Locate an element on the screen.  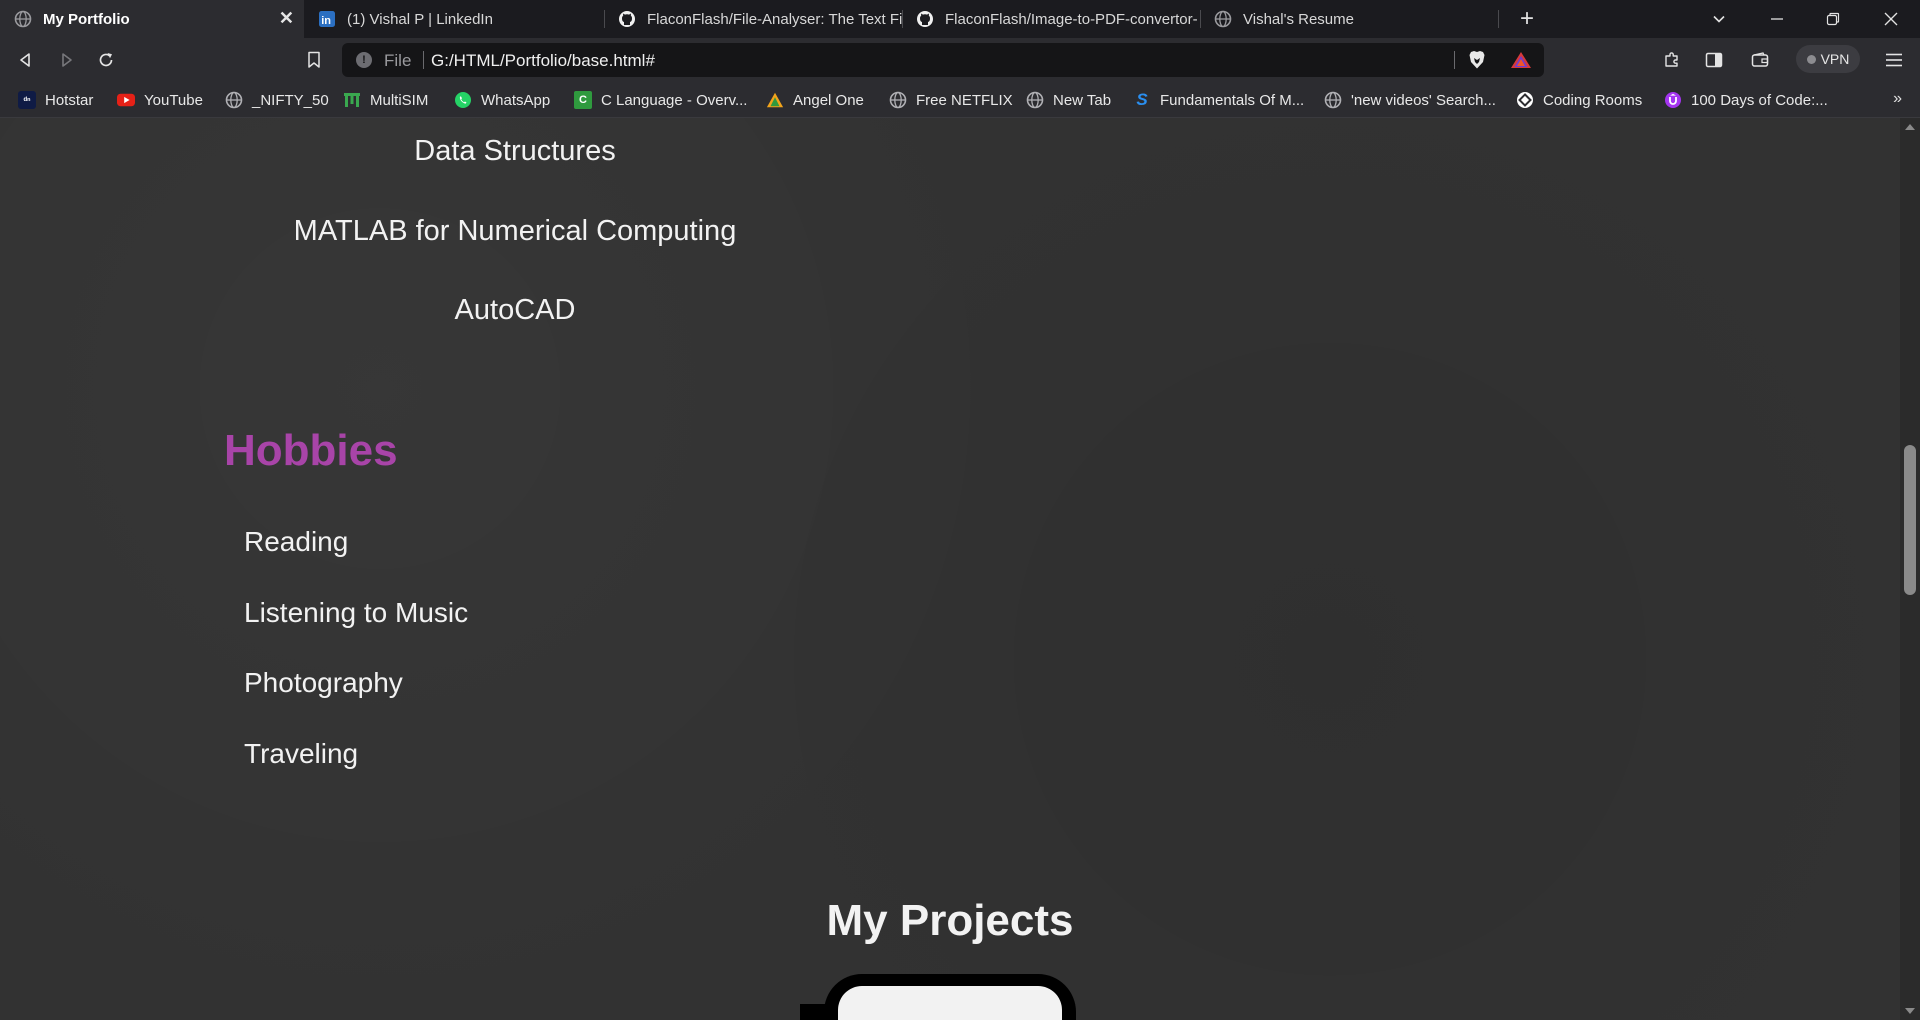
chevron-down-icon is located at coordinates (1719, 19).